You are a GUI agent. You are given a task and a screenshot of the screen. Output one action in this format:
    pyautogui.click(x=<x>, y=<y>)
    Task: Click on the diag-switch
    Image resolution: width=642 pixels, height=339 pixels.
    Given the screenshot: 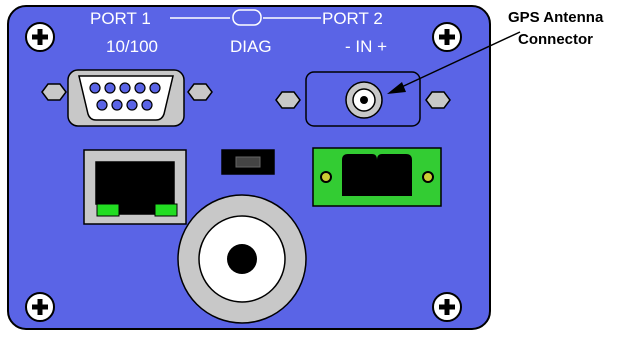 What is the action you would take?
    pyautogui.click(x=248, y=162)
    